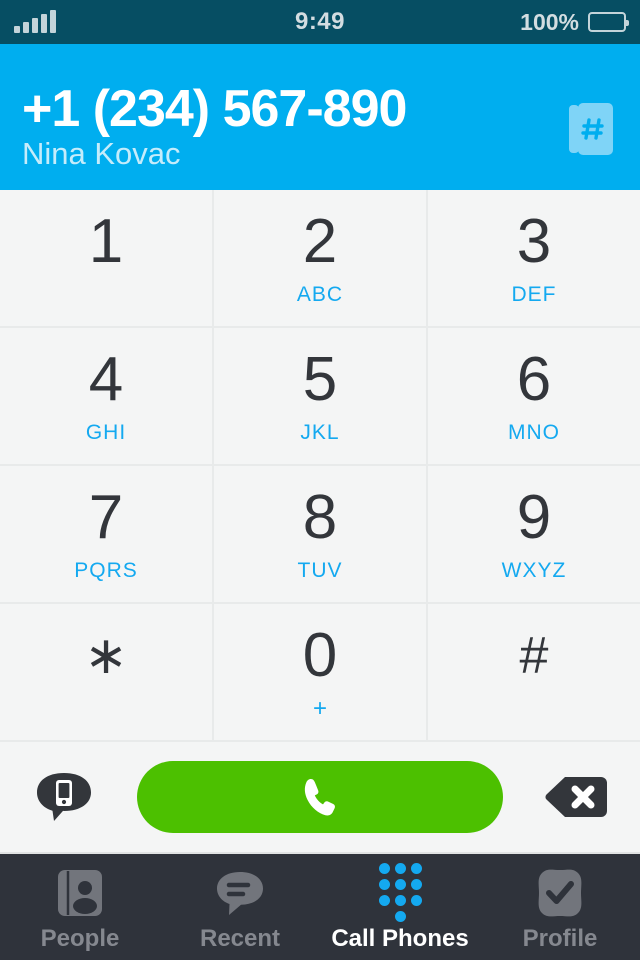 The image size is (640, 960). Describe the element at coordinates (80, 893) in the screenshot. I see `contact-card-icon` at that location.